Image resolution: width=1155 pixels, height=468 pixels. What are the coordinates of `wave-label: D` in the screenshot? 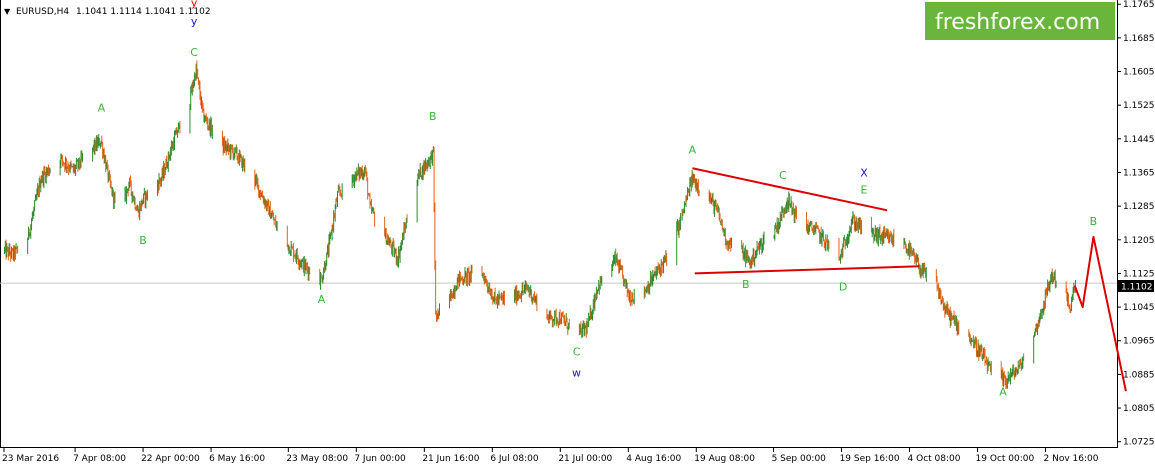 It's located at (843, 286).